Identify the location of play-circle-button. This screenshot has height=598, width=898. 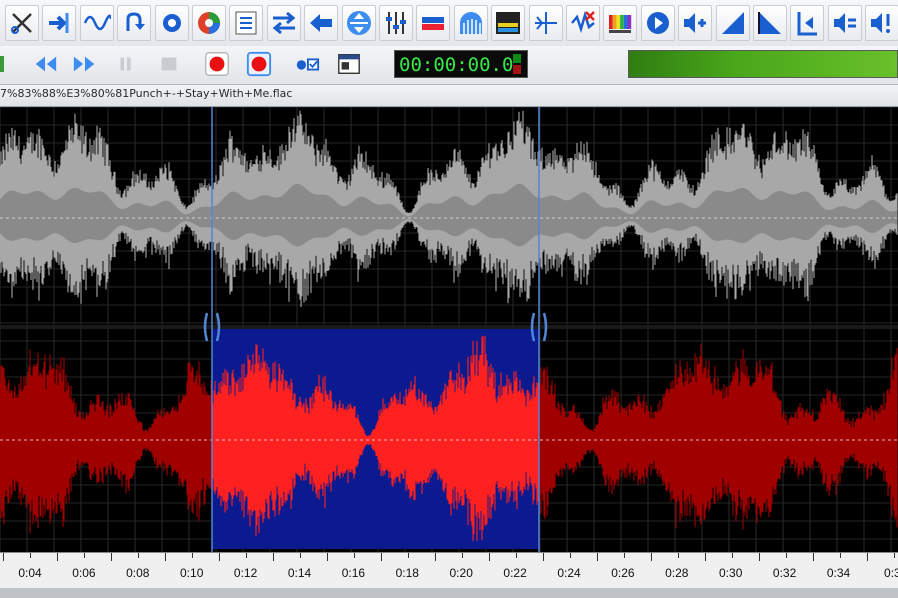
(658, 23).